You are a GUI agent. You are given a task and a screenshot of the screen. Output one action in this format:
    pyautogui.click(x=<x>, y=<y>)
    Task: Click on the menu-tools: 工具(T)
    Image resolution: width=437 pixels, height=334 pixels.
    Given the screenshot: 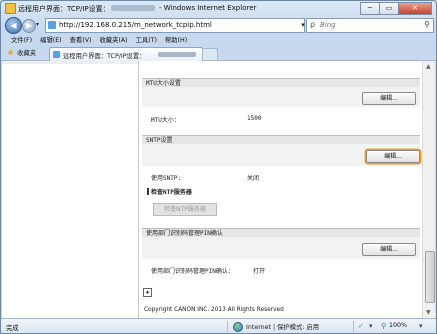 What is the action you would take?
    pyautogui.click(x=146, y=40)
    